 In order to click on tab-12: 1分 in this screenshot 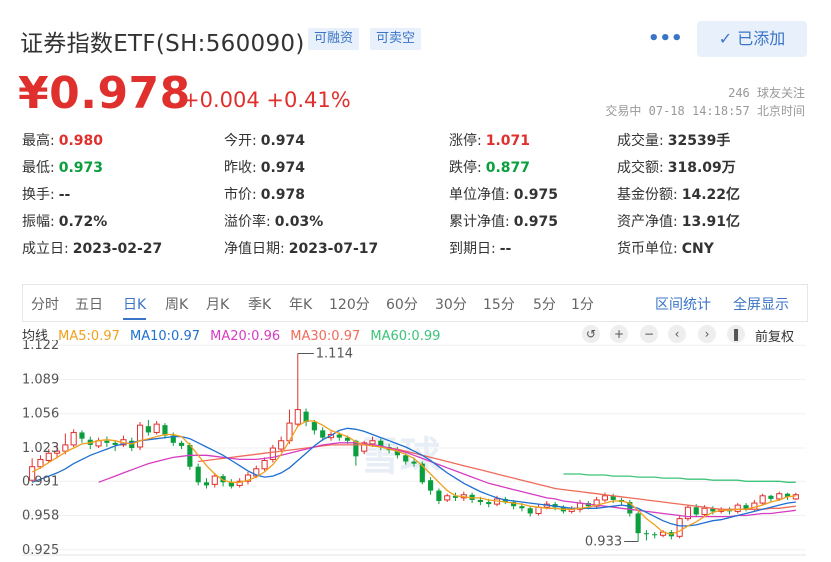, I will do `click(582, 304)`.